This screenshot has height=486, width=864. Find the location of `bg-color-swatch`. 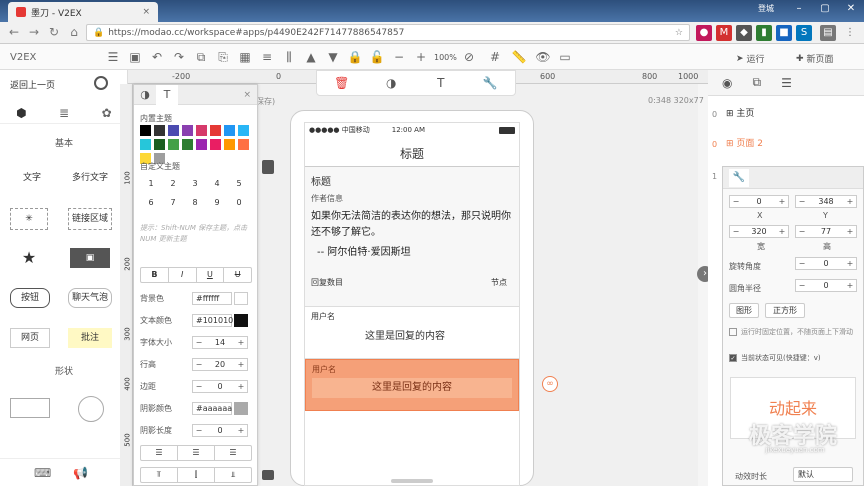

bg-color-swatch is located at coordinates (241, 298).